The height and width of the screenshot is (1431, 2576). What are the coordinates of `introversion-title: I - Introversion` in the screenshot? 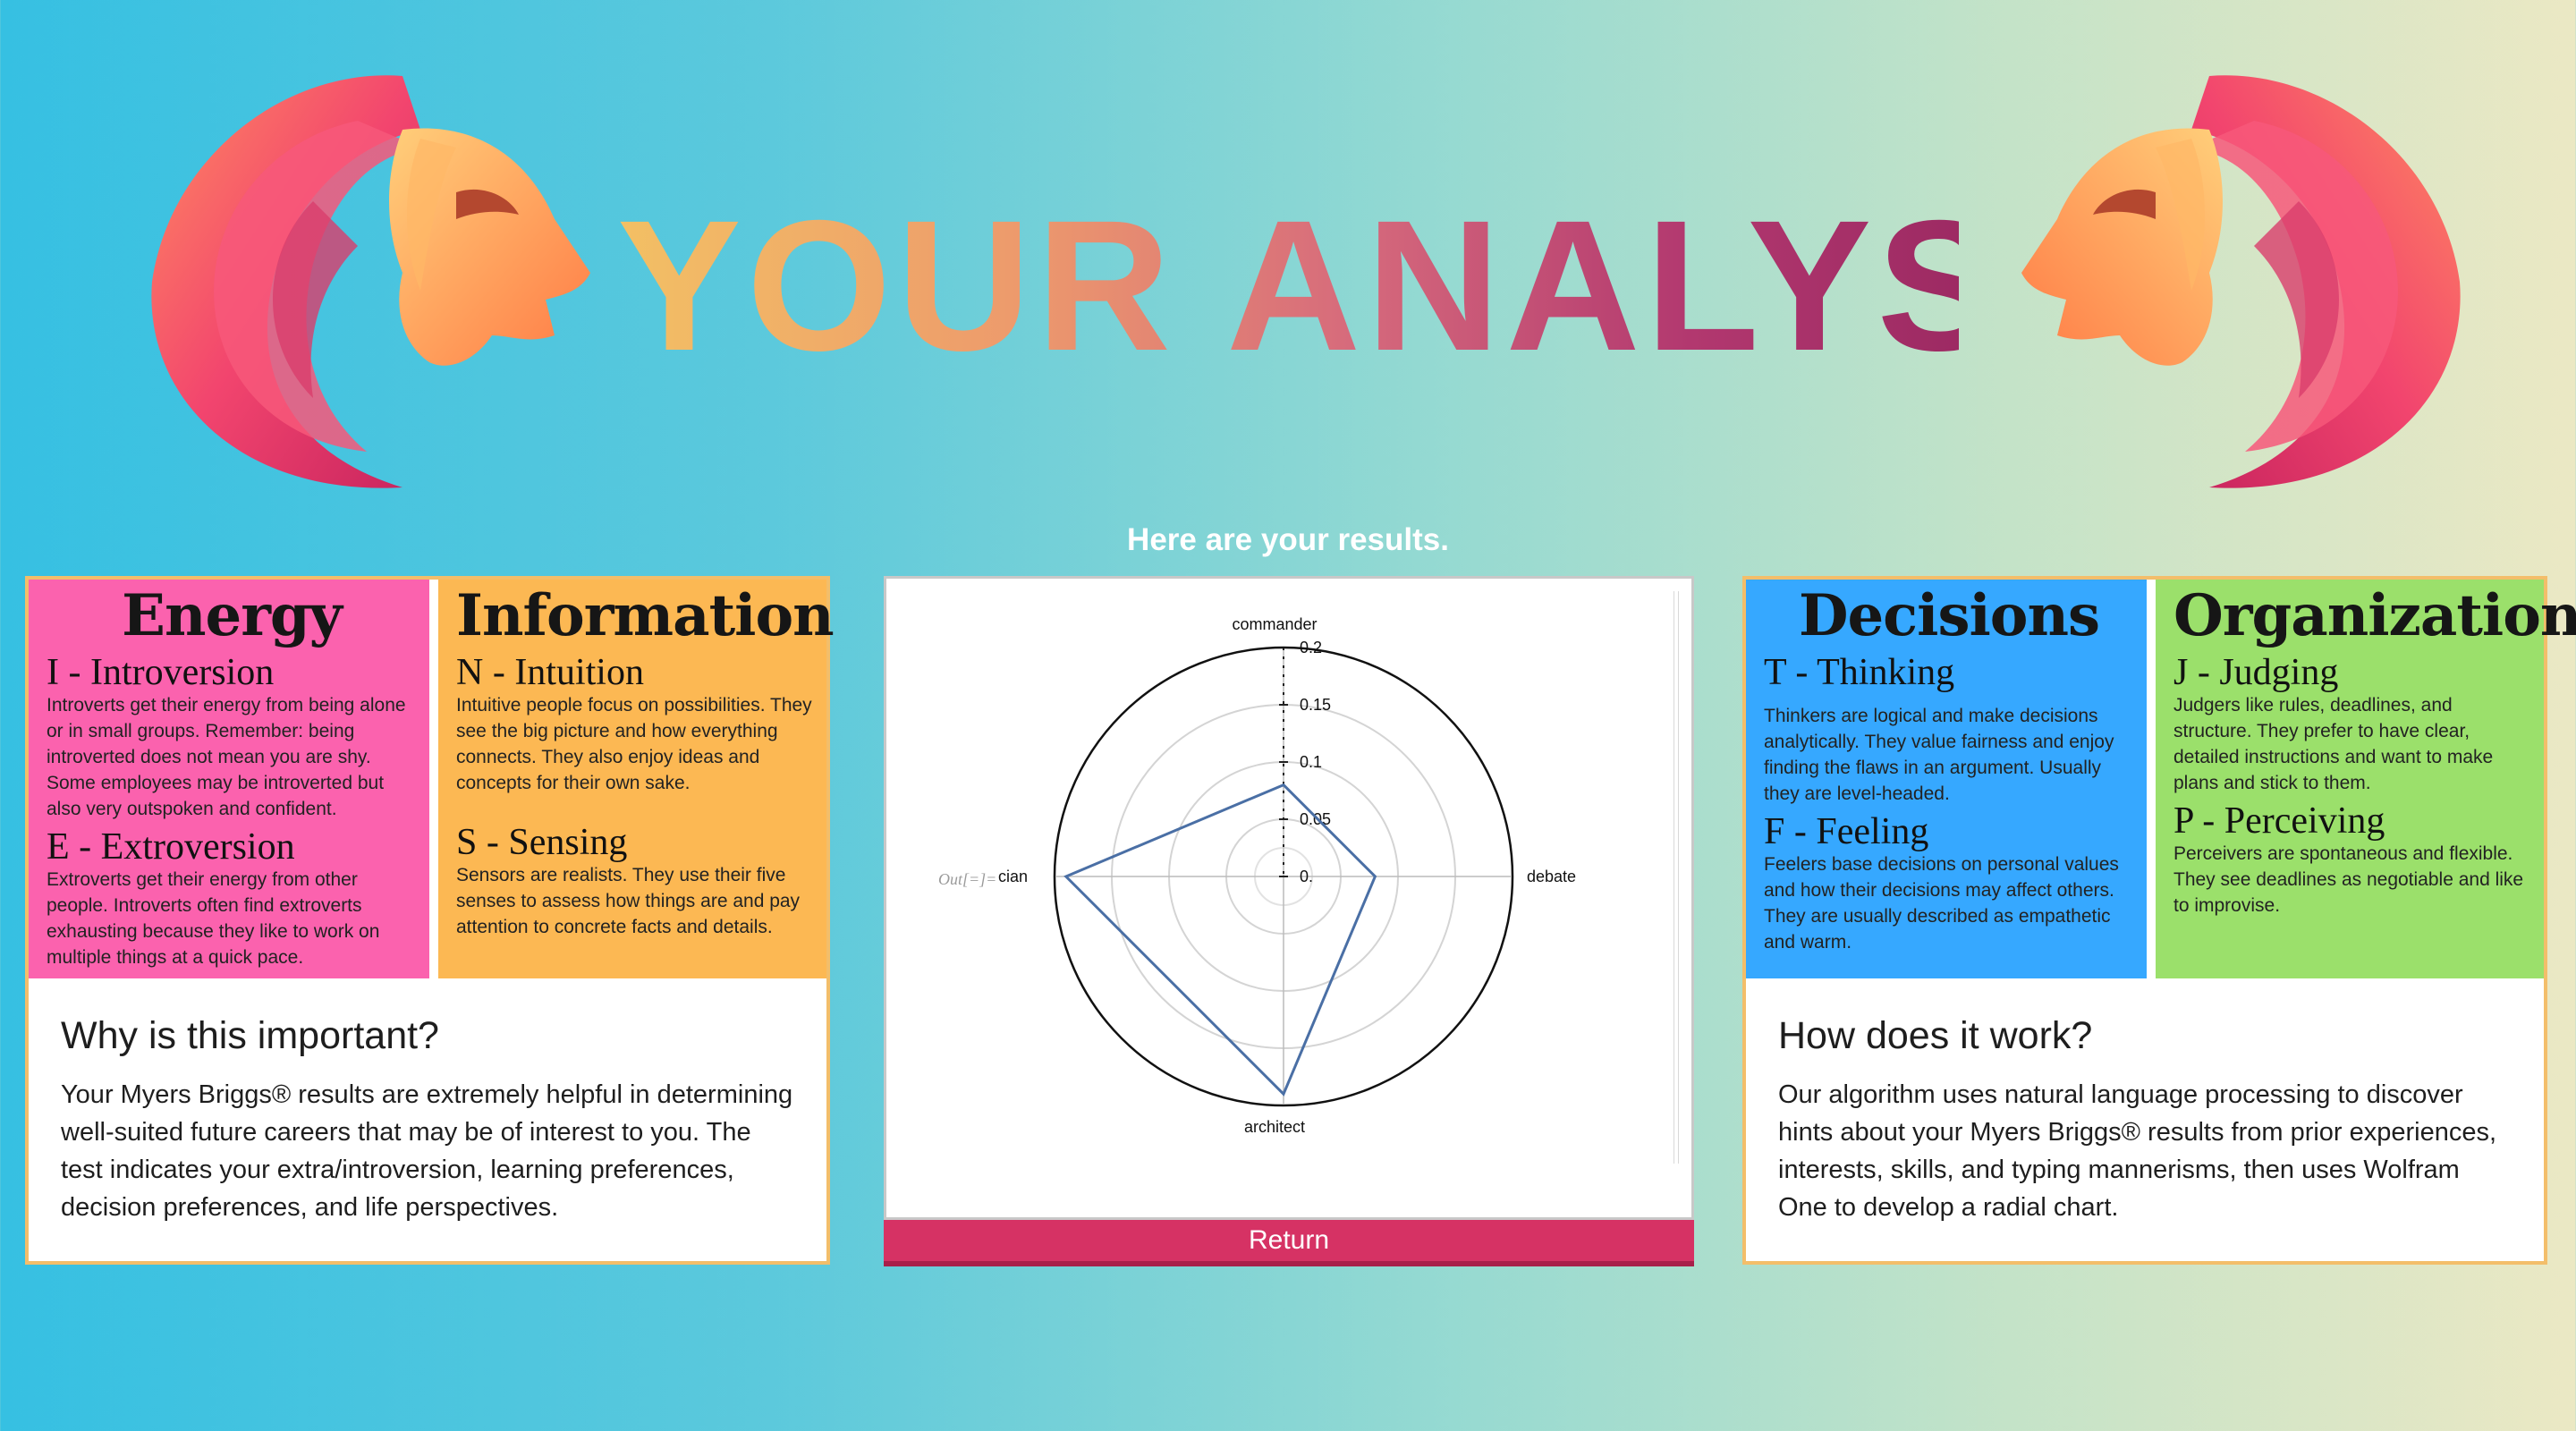 It's located at (161, 673).